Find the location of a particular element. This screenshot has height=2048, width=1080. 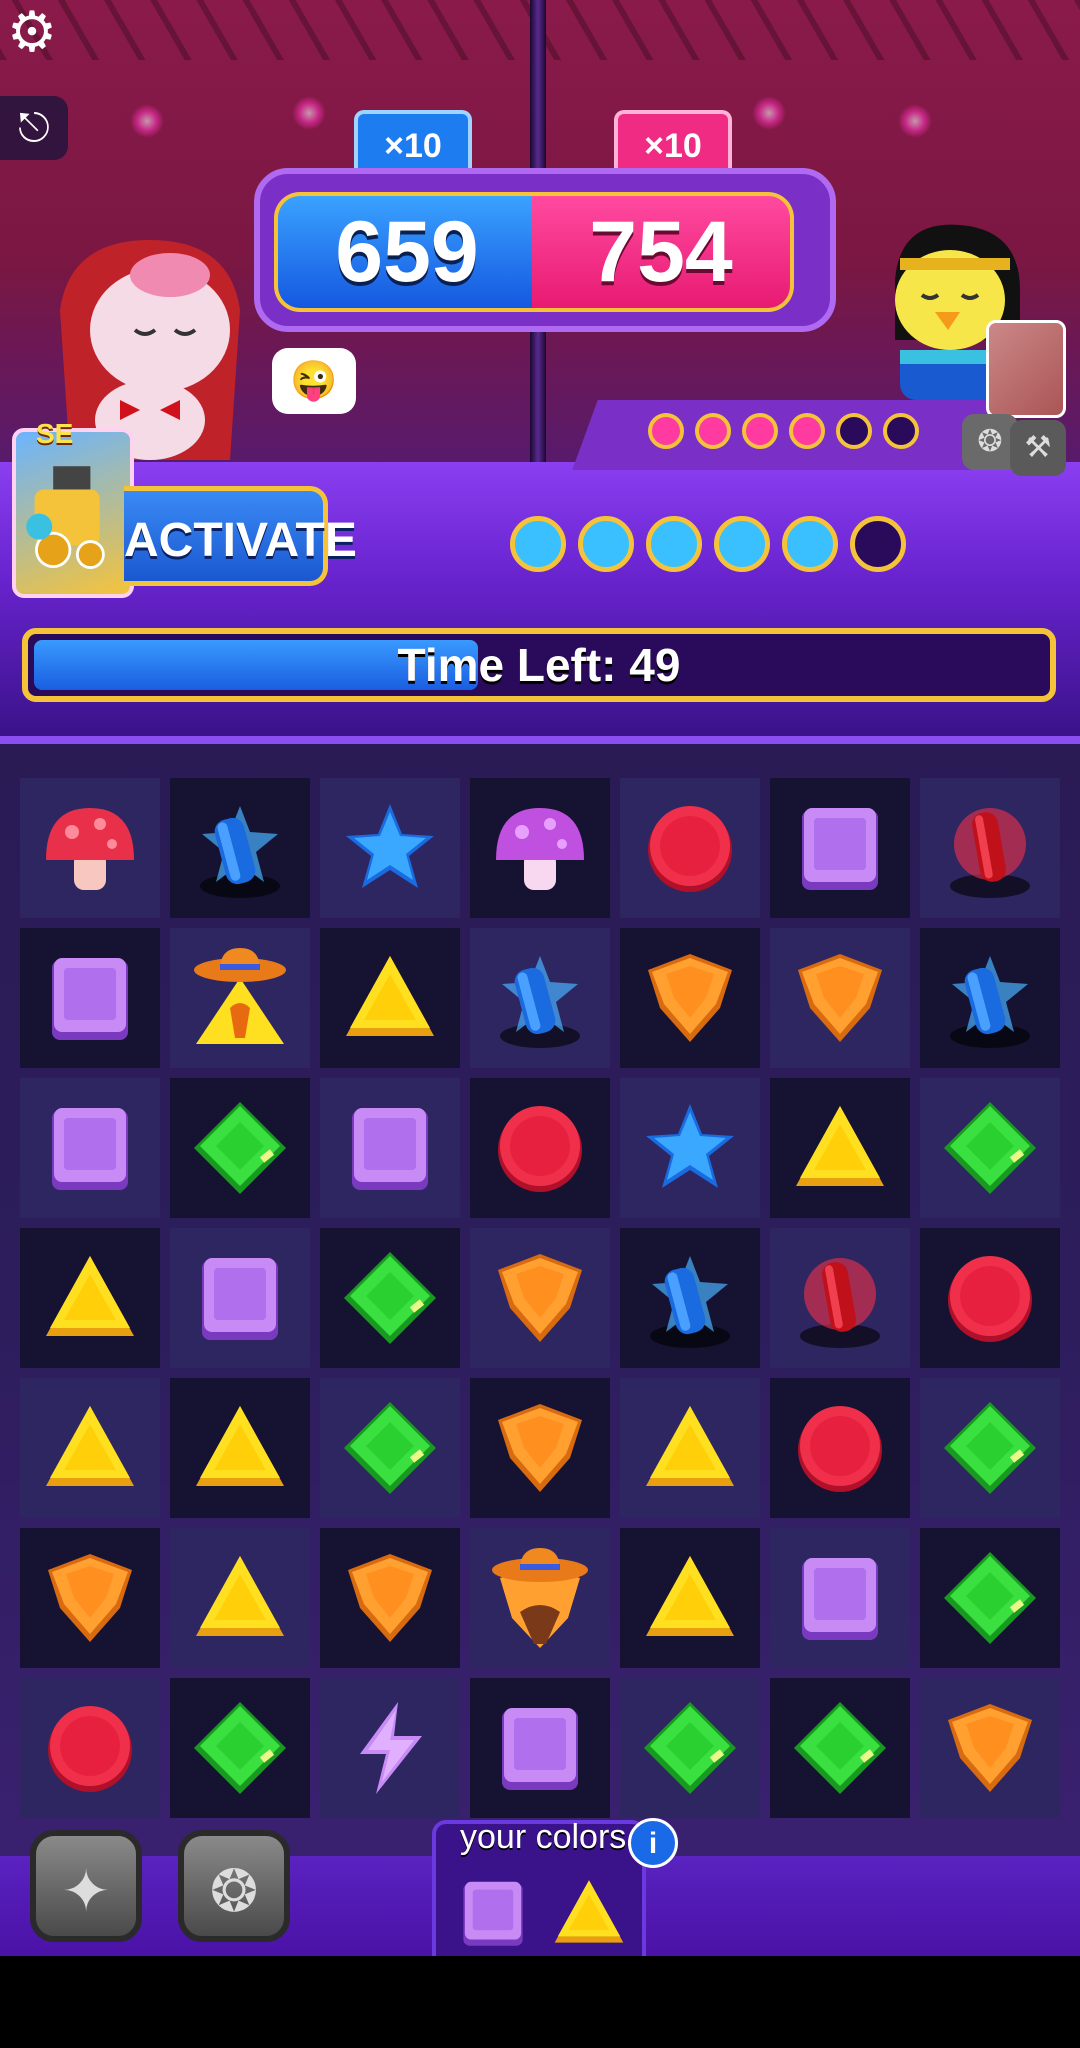

stars-booster-button: ✦ is located at coordinates (86, 1886).